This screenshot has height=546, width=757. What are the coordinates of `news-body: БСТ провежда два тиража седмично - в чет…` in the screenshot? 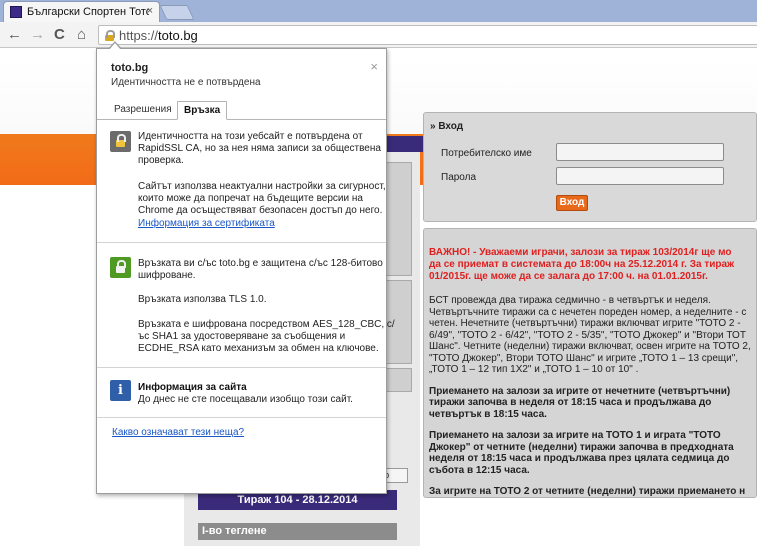 It's located at (590, 335).